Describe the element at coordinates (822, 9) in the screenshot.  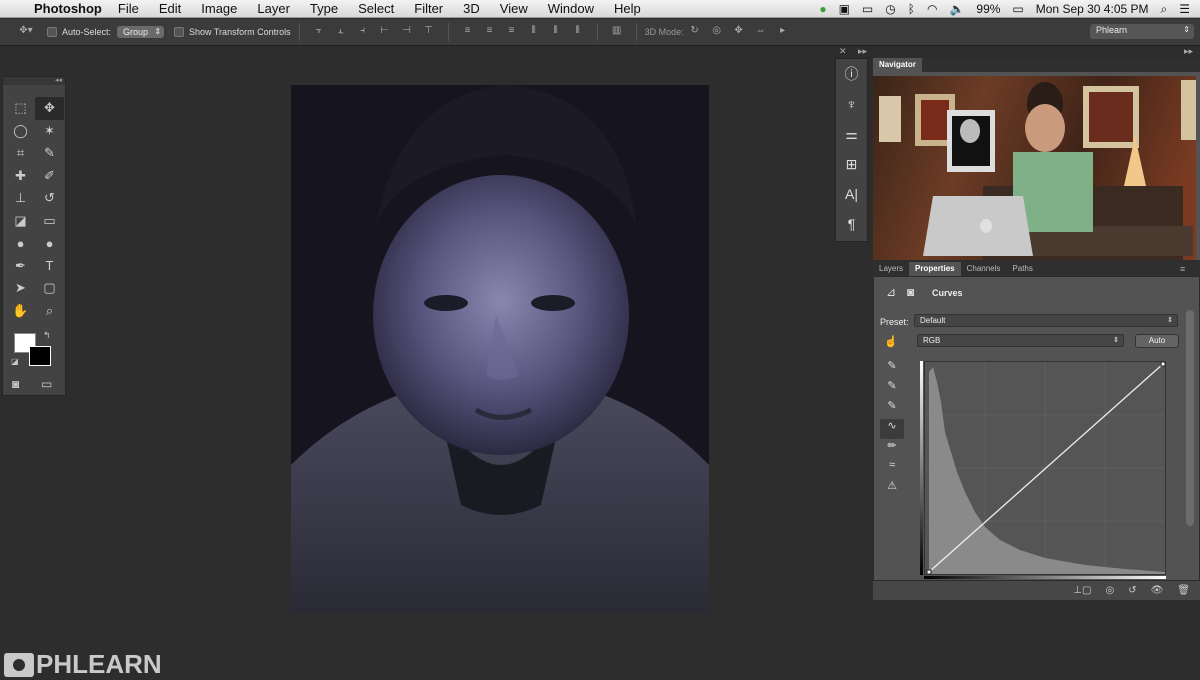
I see `evernote-icon: ●` at that location.